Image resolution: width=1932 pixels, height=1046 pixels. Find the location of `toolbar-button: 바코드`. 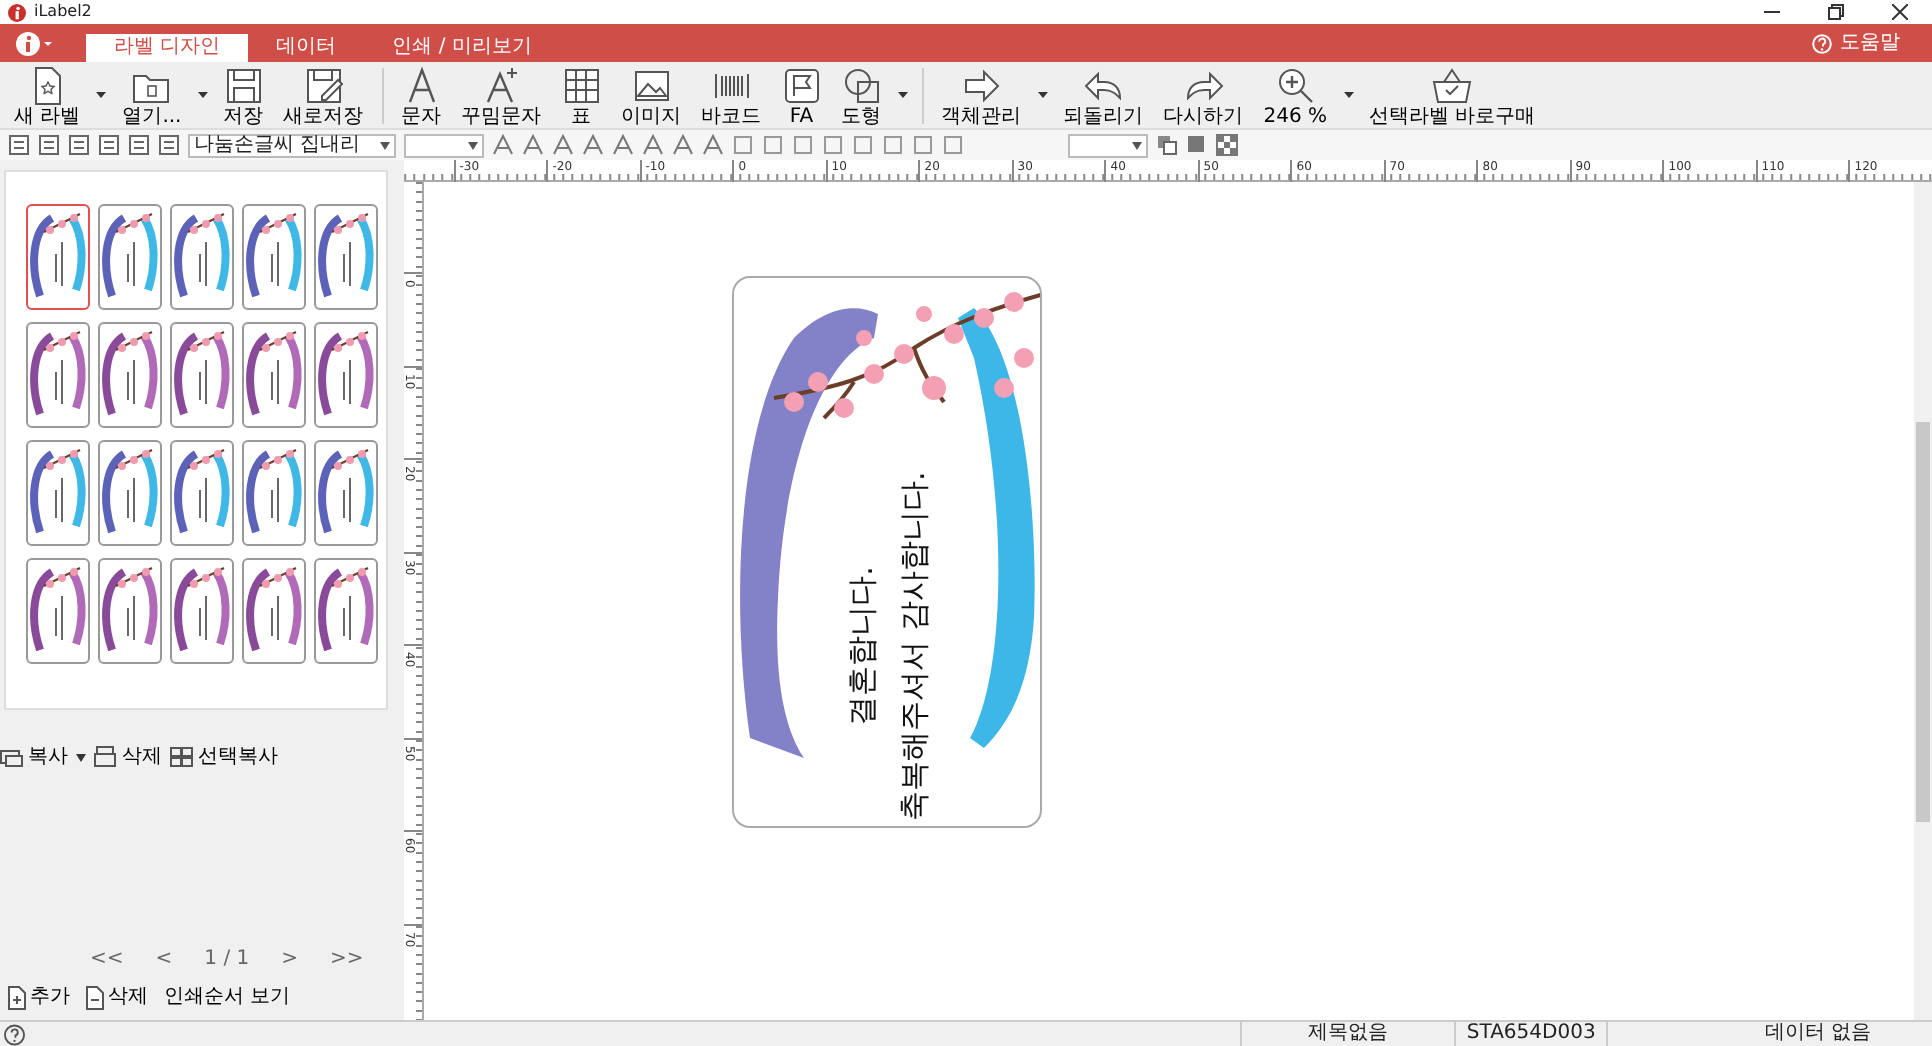

toolbar-button: 바코드 is located at coordinates (731, 95).